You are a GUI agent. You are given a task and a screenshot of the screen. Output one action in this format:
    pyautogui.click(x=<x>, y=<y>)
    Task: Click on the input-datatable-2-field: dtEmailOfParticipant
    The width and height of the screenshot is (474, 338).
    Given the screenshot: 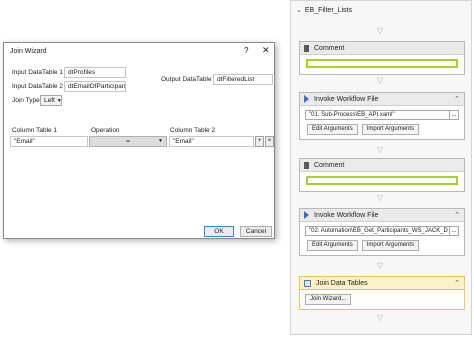 What is the action you would take?
    pyautogui.click(x=95, y=86)
    